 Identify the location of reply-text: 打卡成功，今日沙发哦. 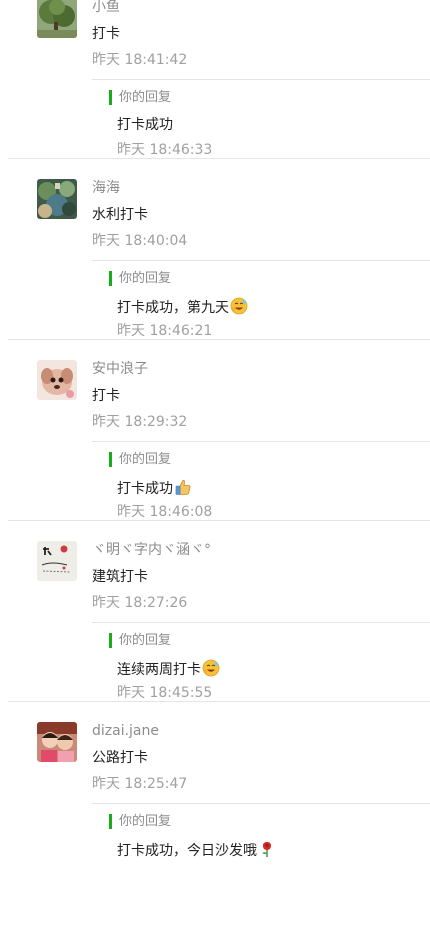
(196, 850).